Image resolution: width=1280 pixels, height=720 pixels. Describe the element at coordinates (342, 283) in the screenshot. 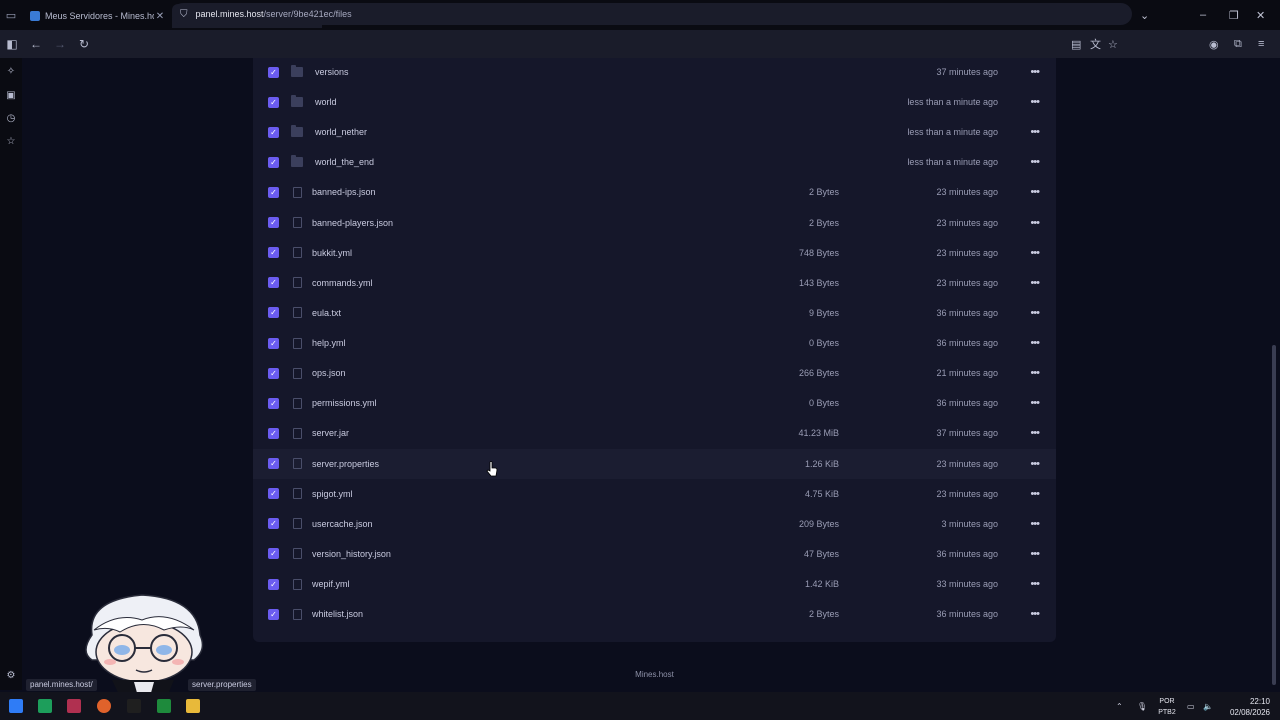

I see `file-name: commands.yml` at that location.